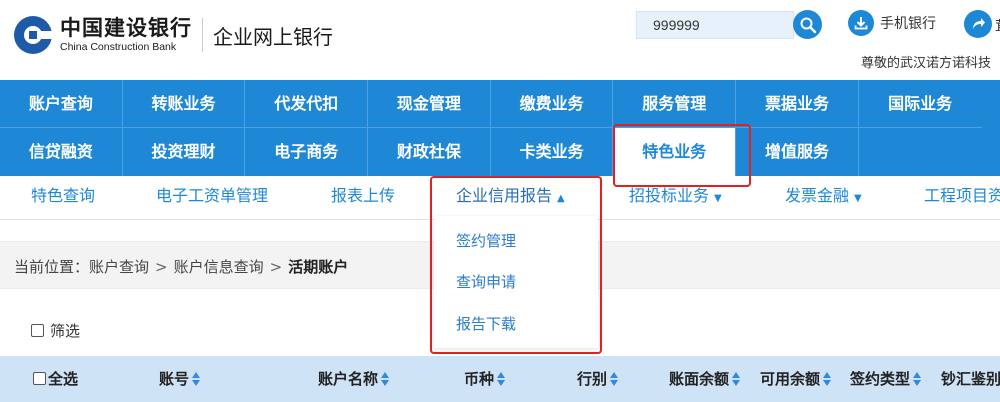 This screenshot has height=402, width=1000. I want to click on table-header: 全选 账号 账户名称 币种 行别 账面余额 可用余额 签约类型 钞汇鉴别, so click(500, 379).